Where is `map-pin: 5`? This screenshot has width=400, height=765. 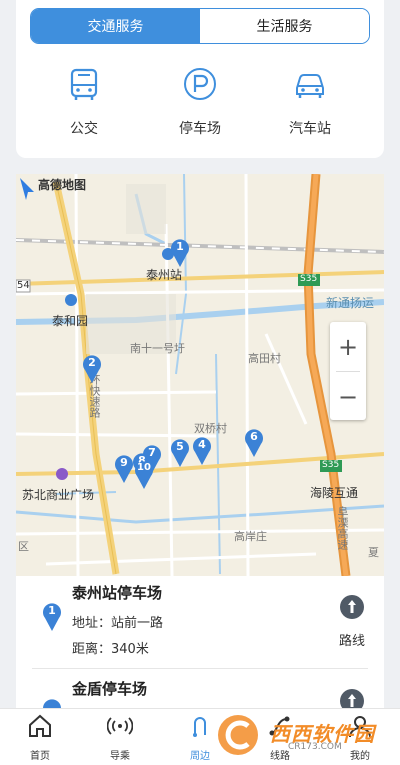
map-pin: 5 is located at coordinates (180, 453).